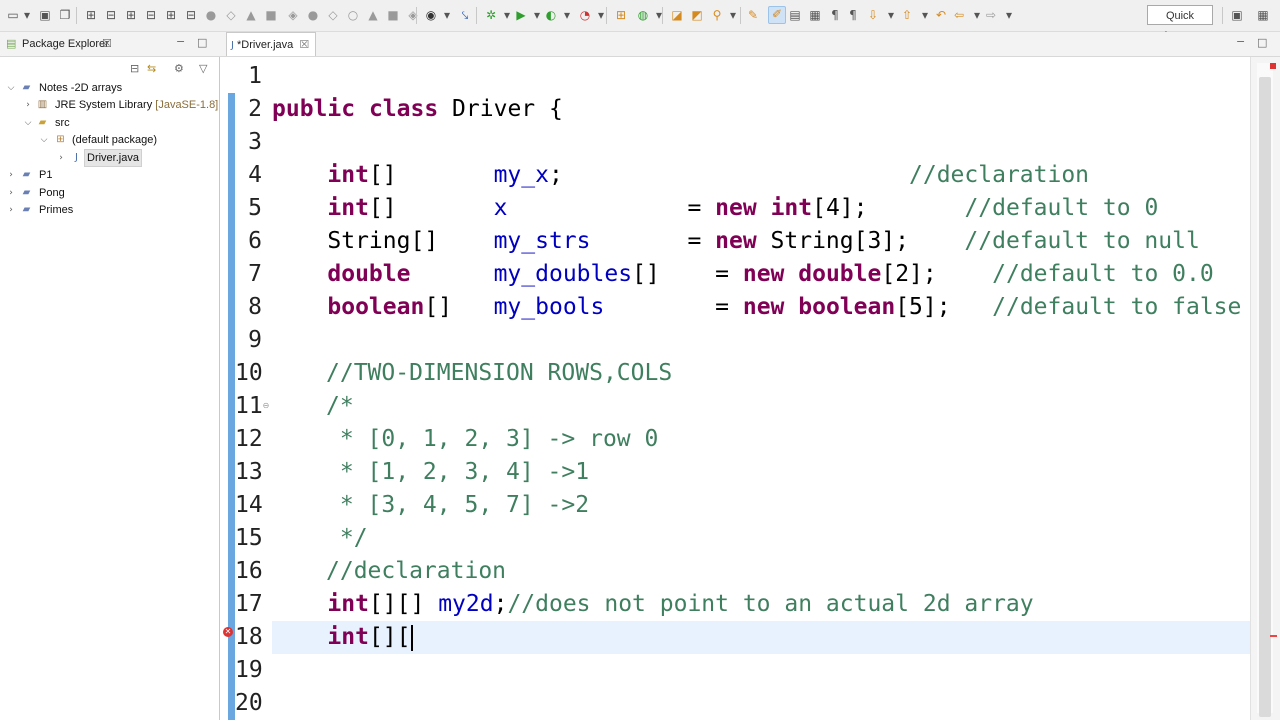 This screenshot has height=720, width=1280. Describe the element at coordinates (491, 15) in the screenshot. I see `bug-icon: ✲` at that location.